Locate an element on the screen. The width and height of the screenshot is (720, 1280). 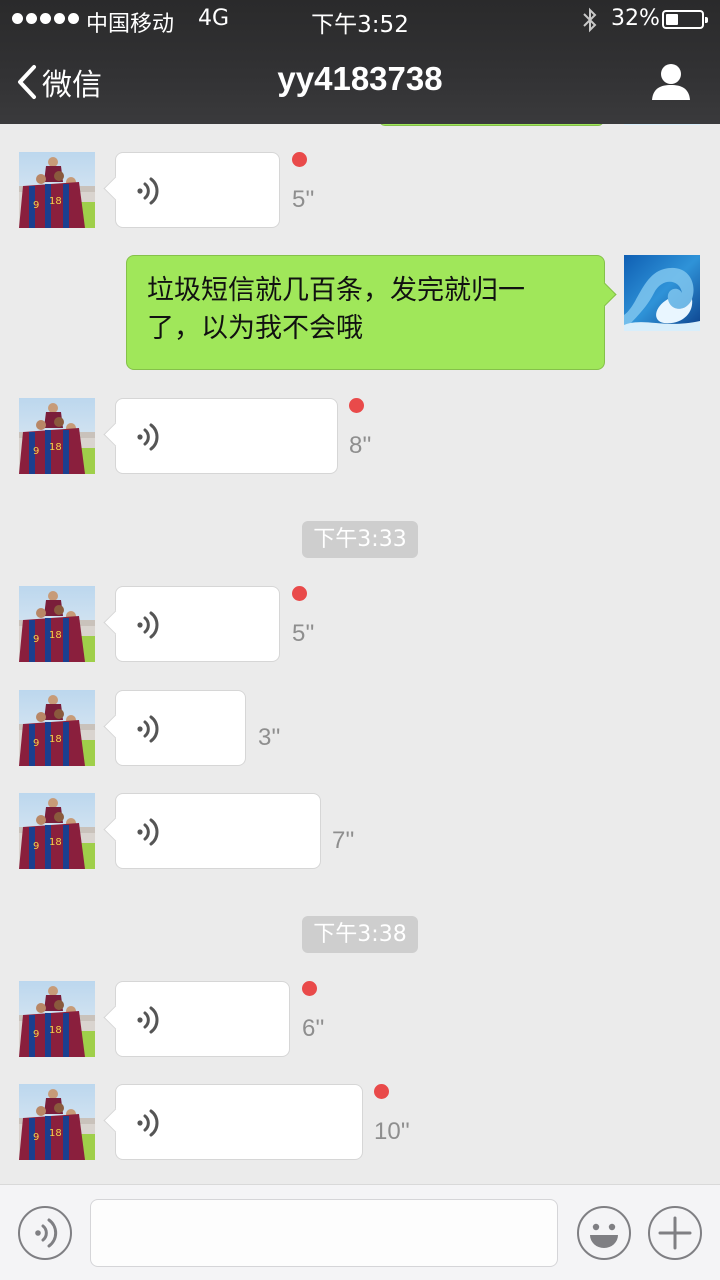
voice-mode-icon is located at coordinates (46, 1233).